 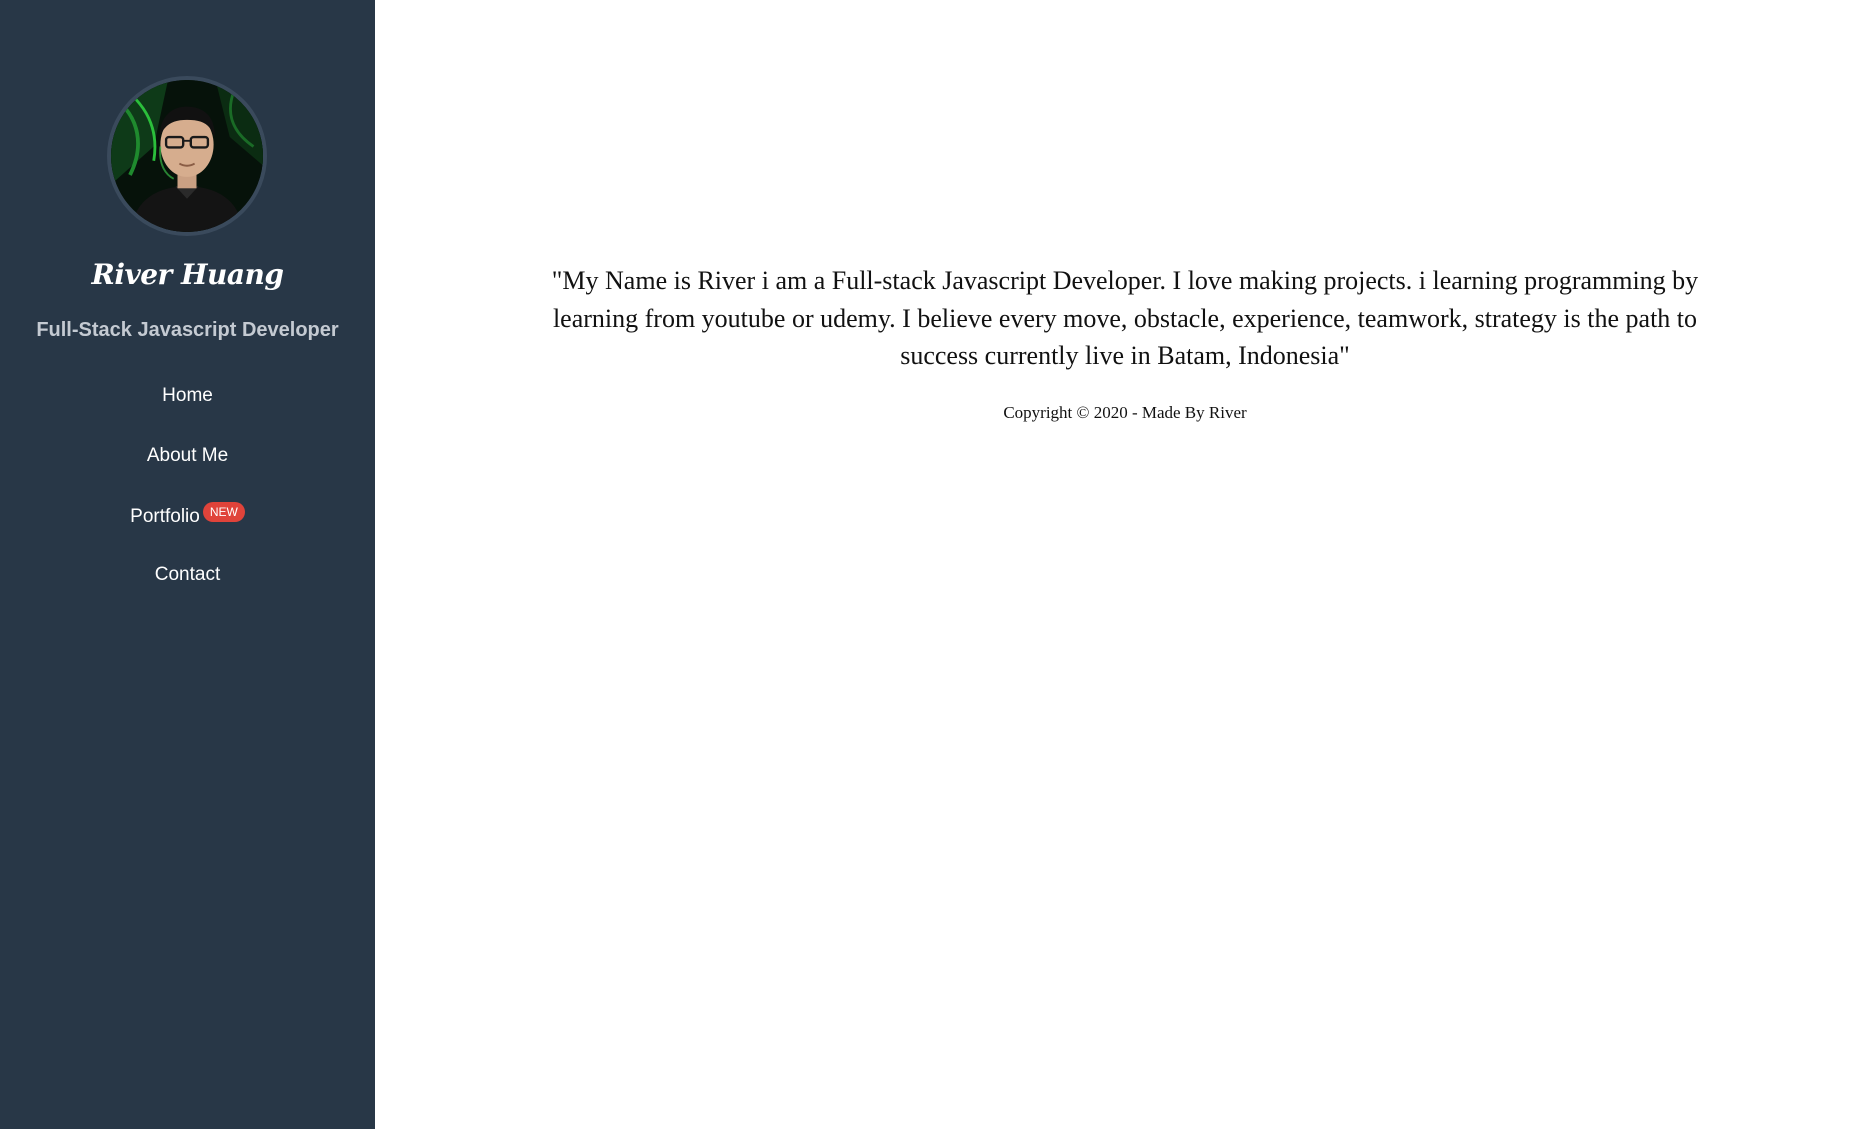 What do you see at coordinates (165, 516) in the screenshot?
I see `nav-item-label: Portfolio` at bounding box center [165, 516].